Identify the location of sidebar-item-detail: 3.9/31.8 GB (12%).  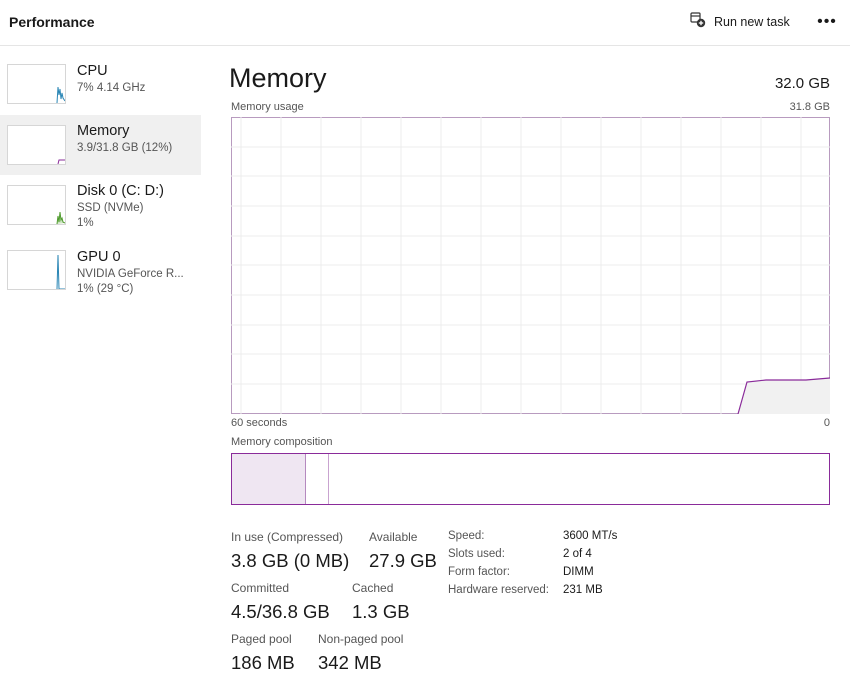
(125, 148).